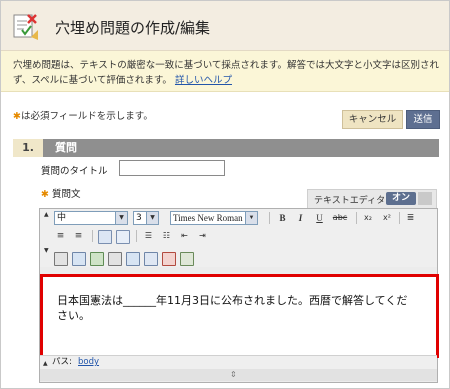 The height and width of the screenshot is (389, 450). Describe the element at coordinates (238, 362) in the screenshot. I see `editor-statusbar: ▲ パス: body` at that location.